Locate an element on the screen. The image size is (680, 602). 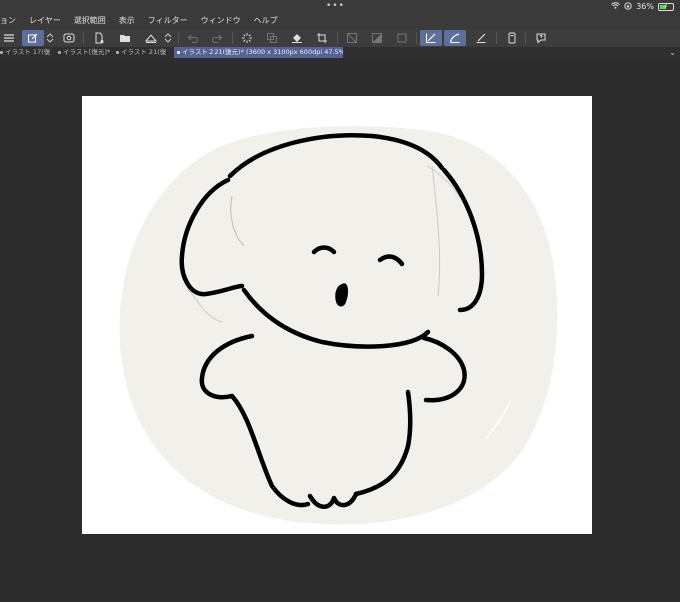
menu-filter: フィルター is located at coordinates (168, 21).